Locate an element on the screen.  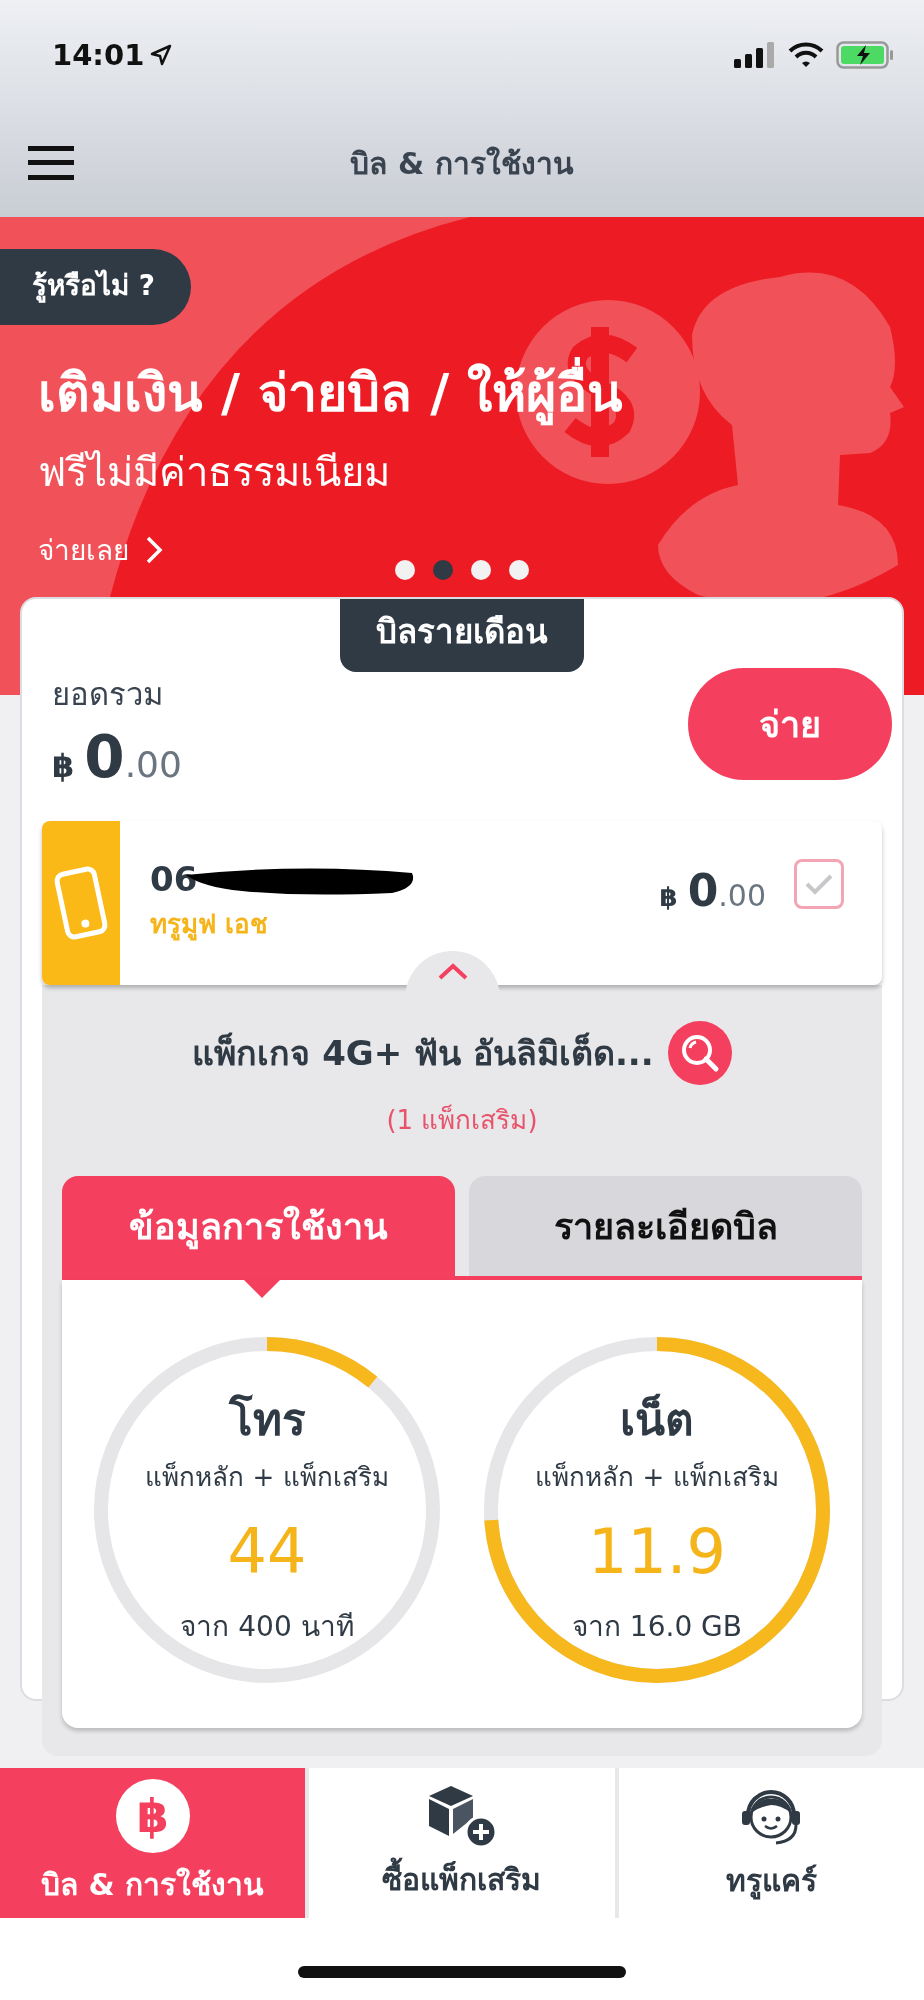
checkmark-icon is located at coordinates (819, 884).